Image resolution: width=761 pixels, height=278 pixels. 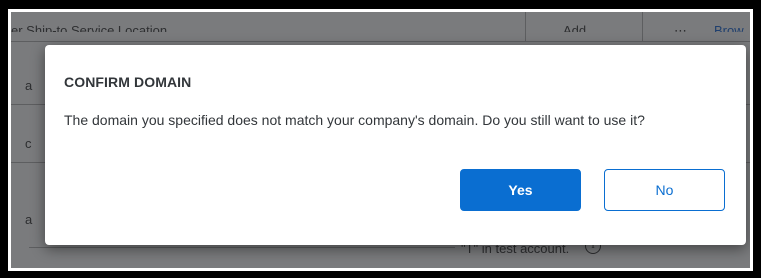 What do you see at coordinates (520, 190) in the screenshot?
I see `yes-button: Yes` at bounding box center [520, 190].